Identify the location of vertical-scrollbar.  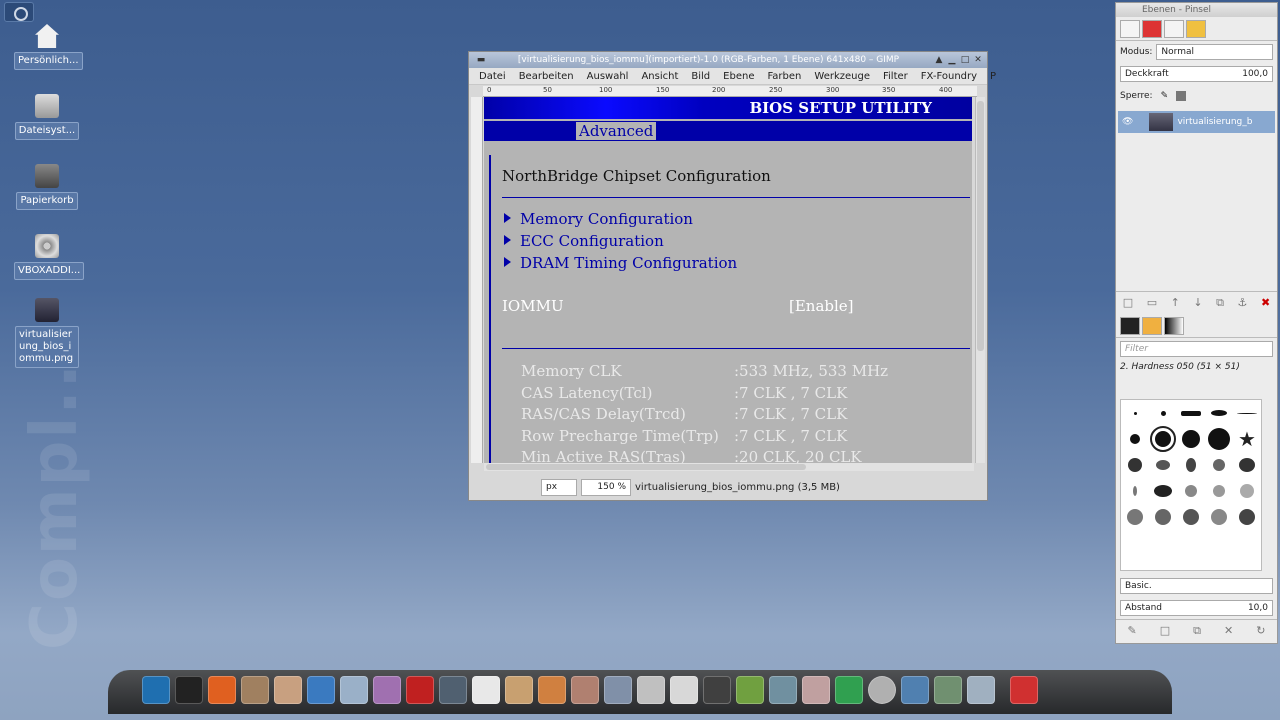
(980, 280).